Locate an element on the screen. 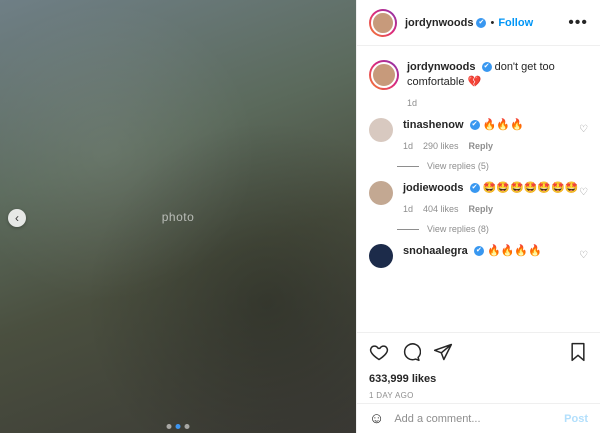 This screenshot has width=600, height=433. share-paper-plane-icon is located at coordinates (443, 354).